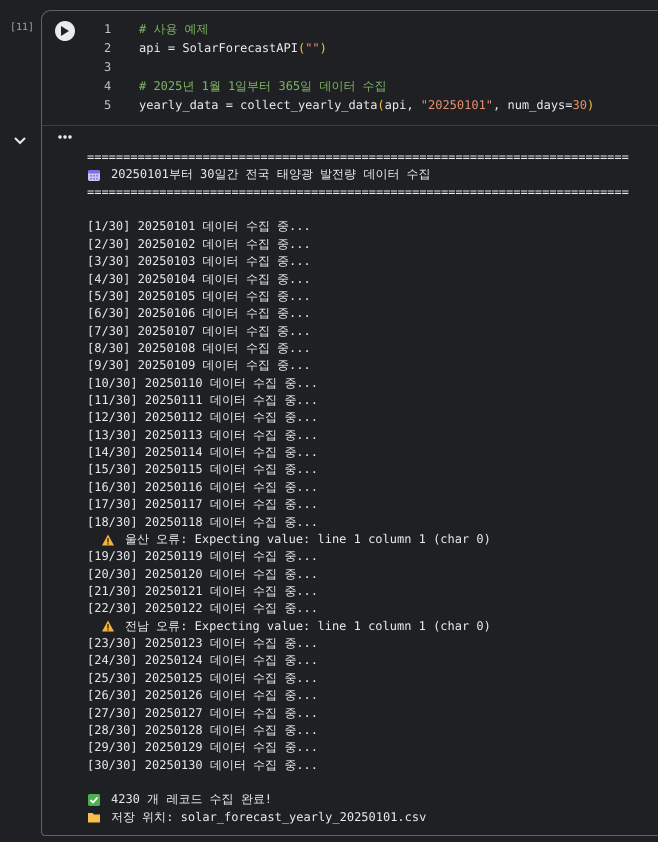 The height and width of the screenshot is (842, 658). I want to click on code-comment: # 2025년 1월 1일부터 365일 데이터 수집, so click(262, 86).